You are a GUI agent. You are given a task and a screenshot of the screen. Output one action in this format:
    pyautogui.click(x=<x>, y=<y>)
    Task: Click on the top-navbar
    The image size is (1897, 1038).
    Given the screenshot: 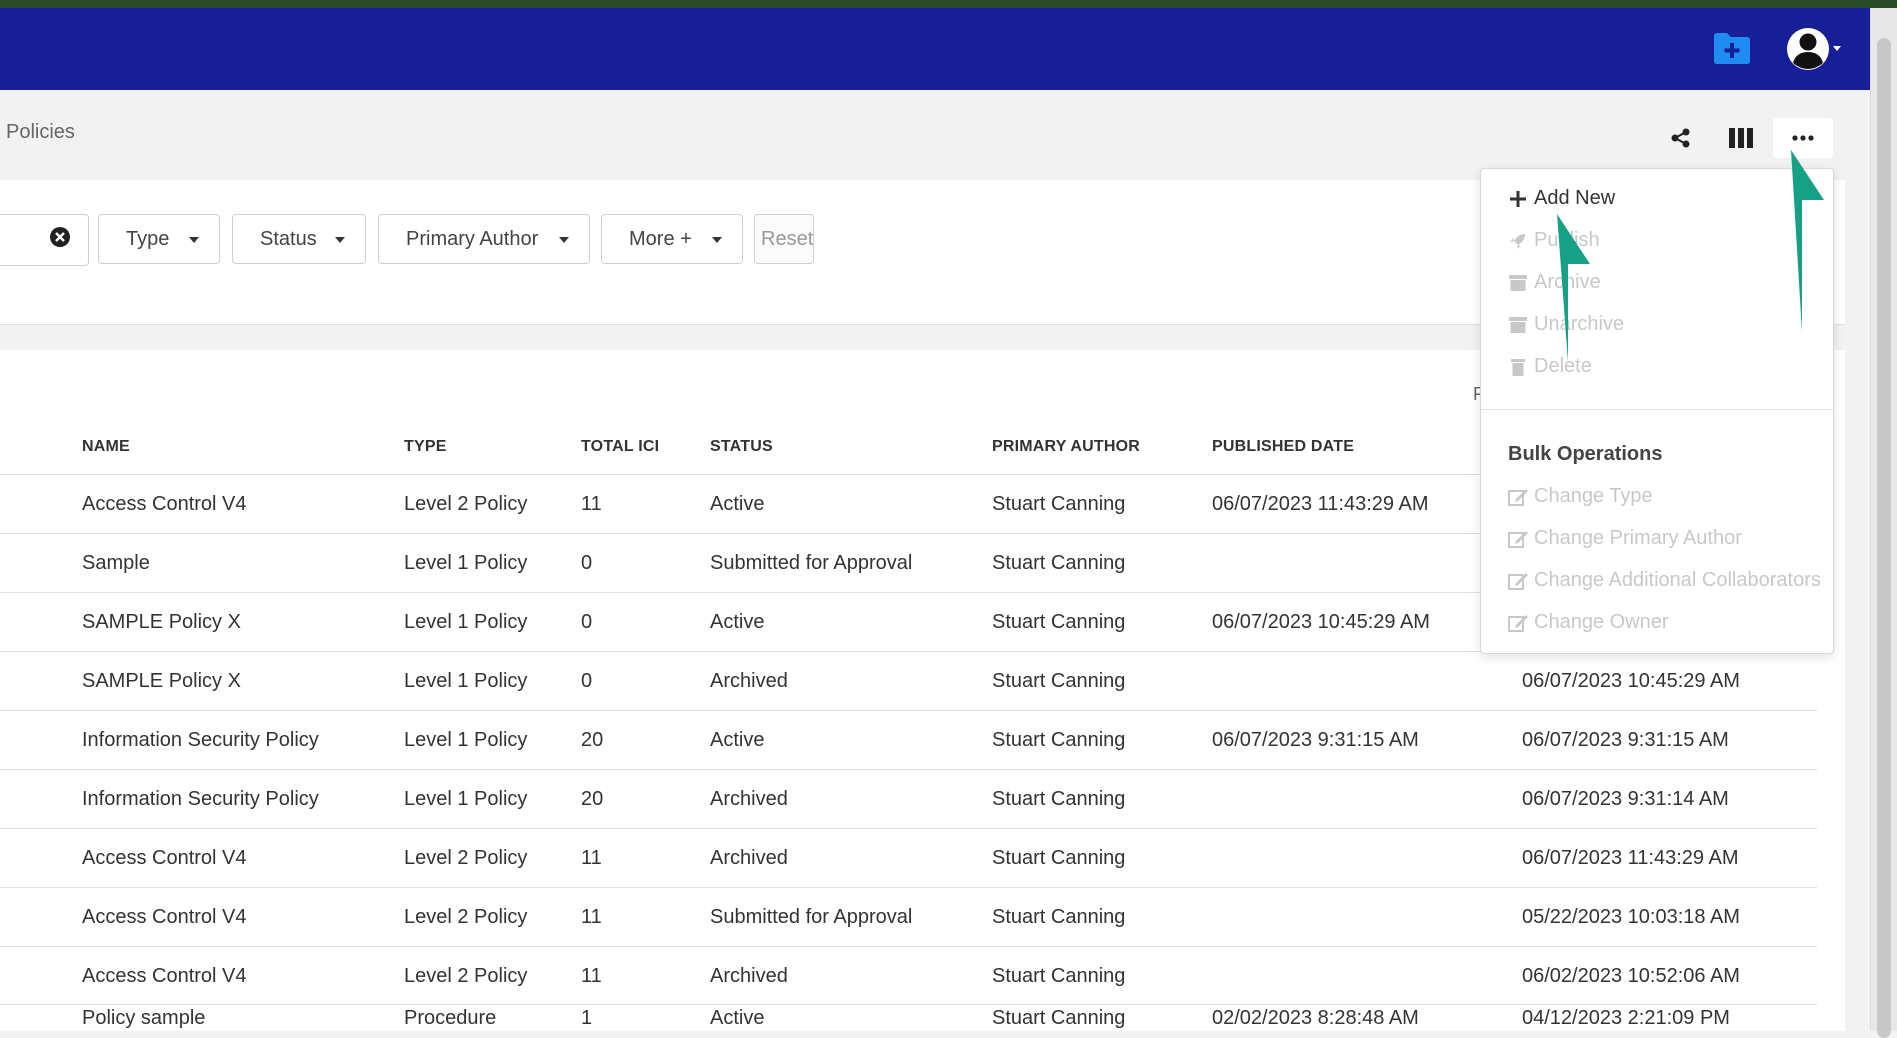 What is the action you would take?
    pyautogui.click(x=935, y=49)
    